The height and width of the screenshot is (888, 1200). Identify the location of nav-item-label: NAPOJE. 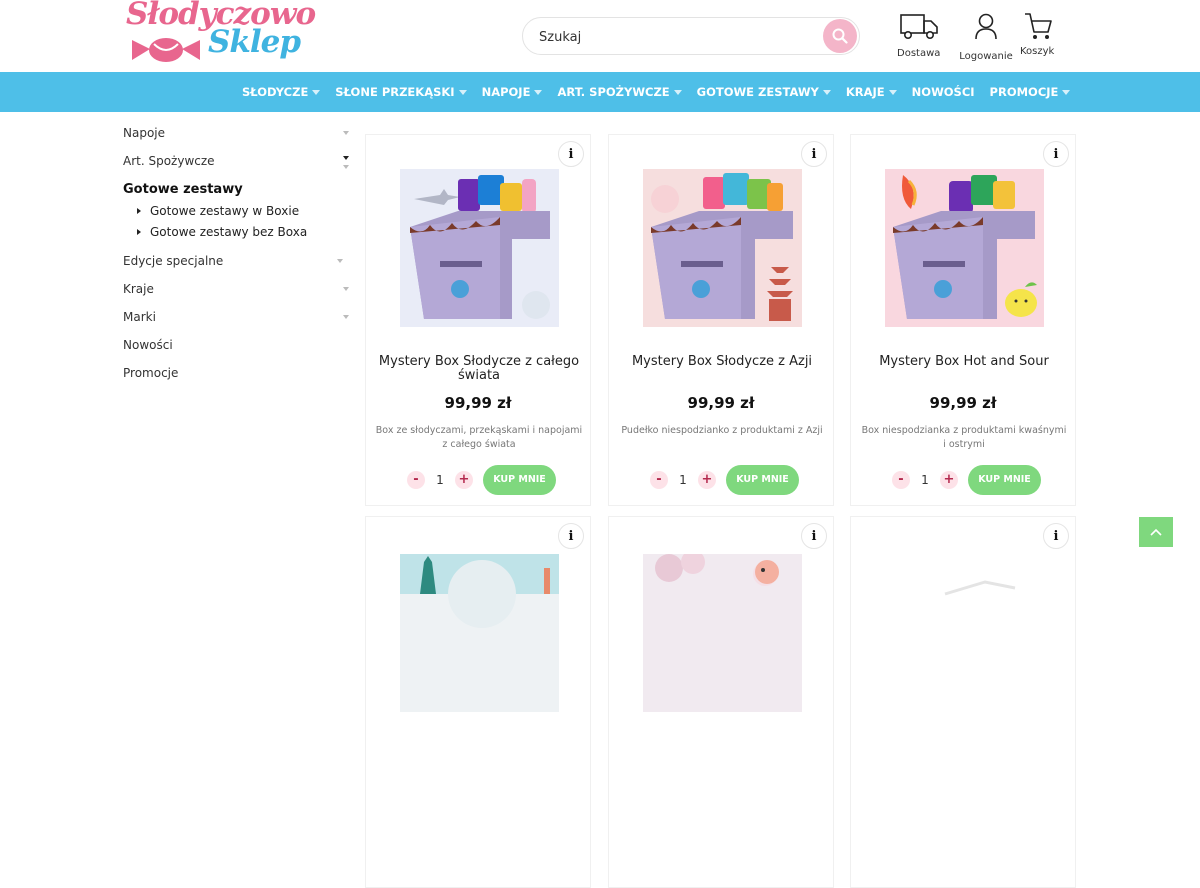
(506, 92).